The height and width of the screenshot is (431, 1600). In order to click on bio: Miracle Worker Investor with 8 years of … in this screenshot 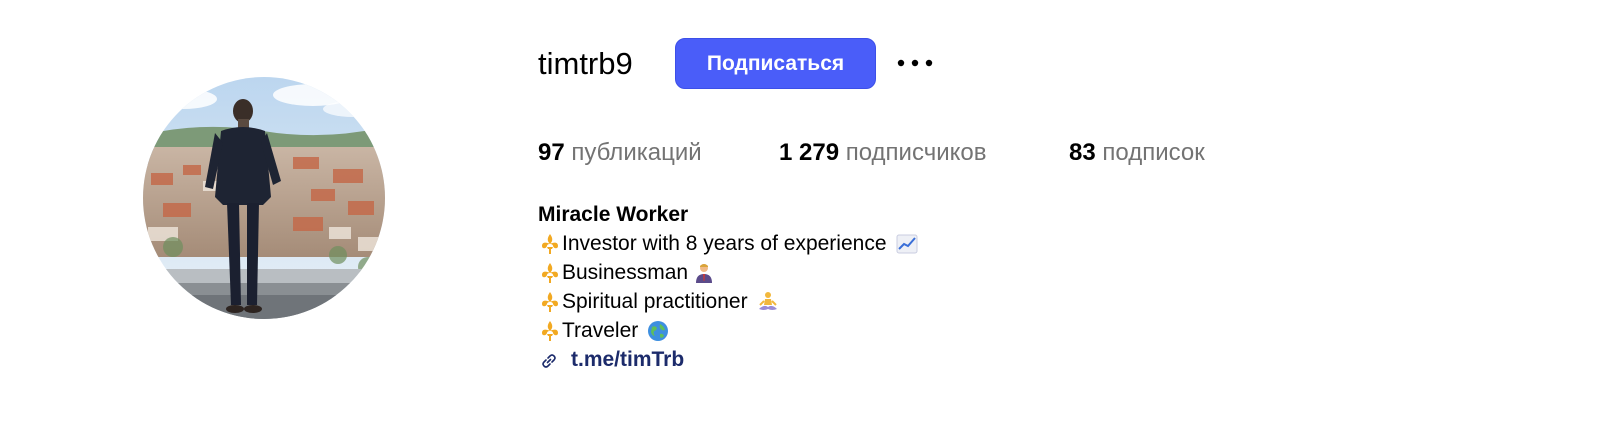, I will do `click(728, 287)`.